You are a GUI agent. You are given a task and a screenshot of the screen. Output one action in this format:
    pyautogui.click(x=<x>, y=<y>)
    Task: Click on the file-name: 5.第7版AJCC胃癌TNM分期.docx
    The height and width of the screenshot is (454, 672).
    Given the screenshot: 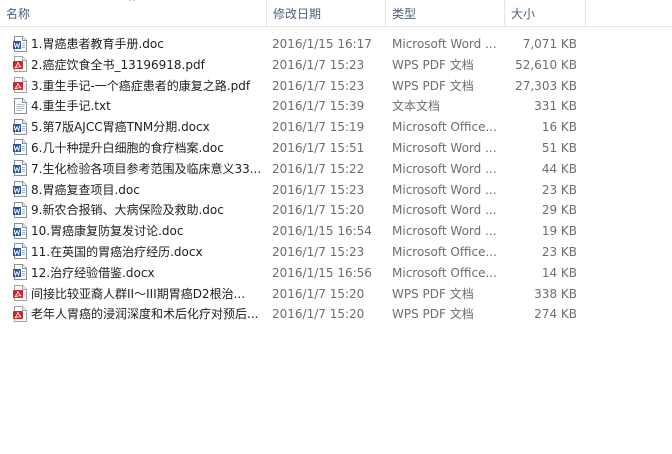 What is the action you would take?
    pyautogui.click(x=120, y=127)
    